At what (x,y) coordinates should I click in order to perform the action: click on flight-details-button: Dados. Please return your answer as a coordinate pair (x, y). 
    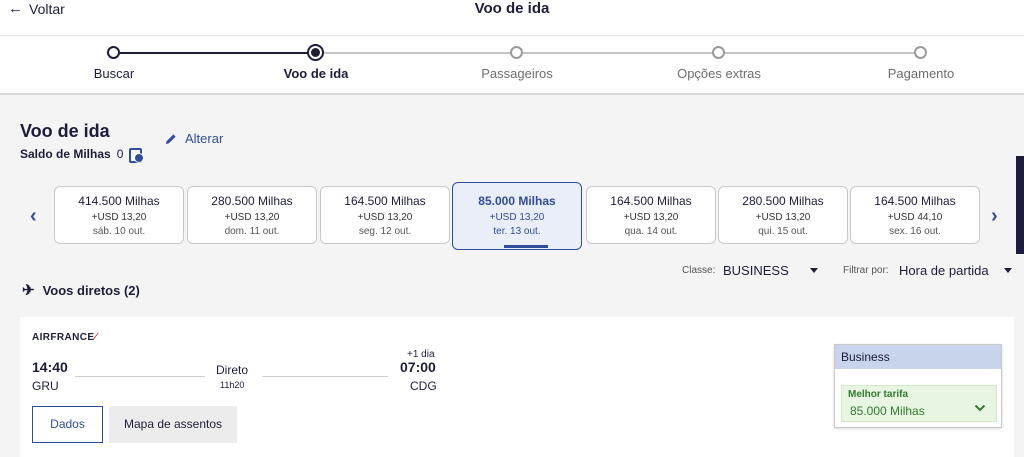
    Looking at the image, I should click on (67, 424).